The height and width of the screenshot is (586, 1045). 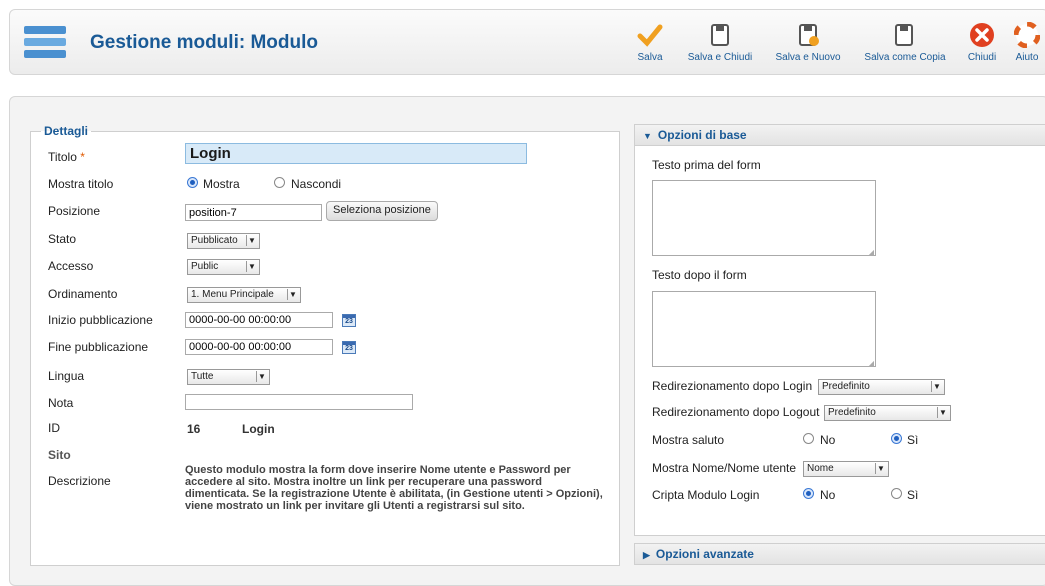 I want to click on show-title-option-hide: Nascondi, so click(x=316, y=184).